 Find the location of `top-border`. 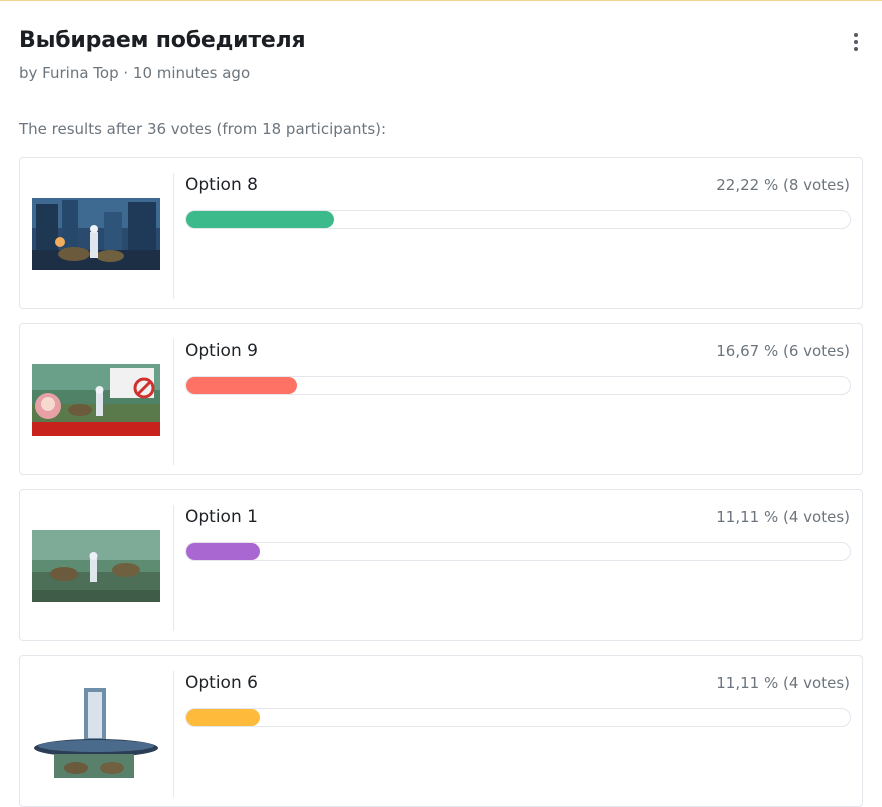

top-border is located at coordinates (441, 0).